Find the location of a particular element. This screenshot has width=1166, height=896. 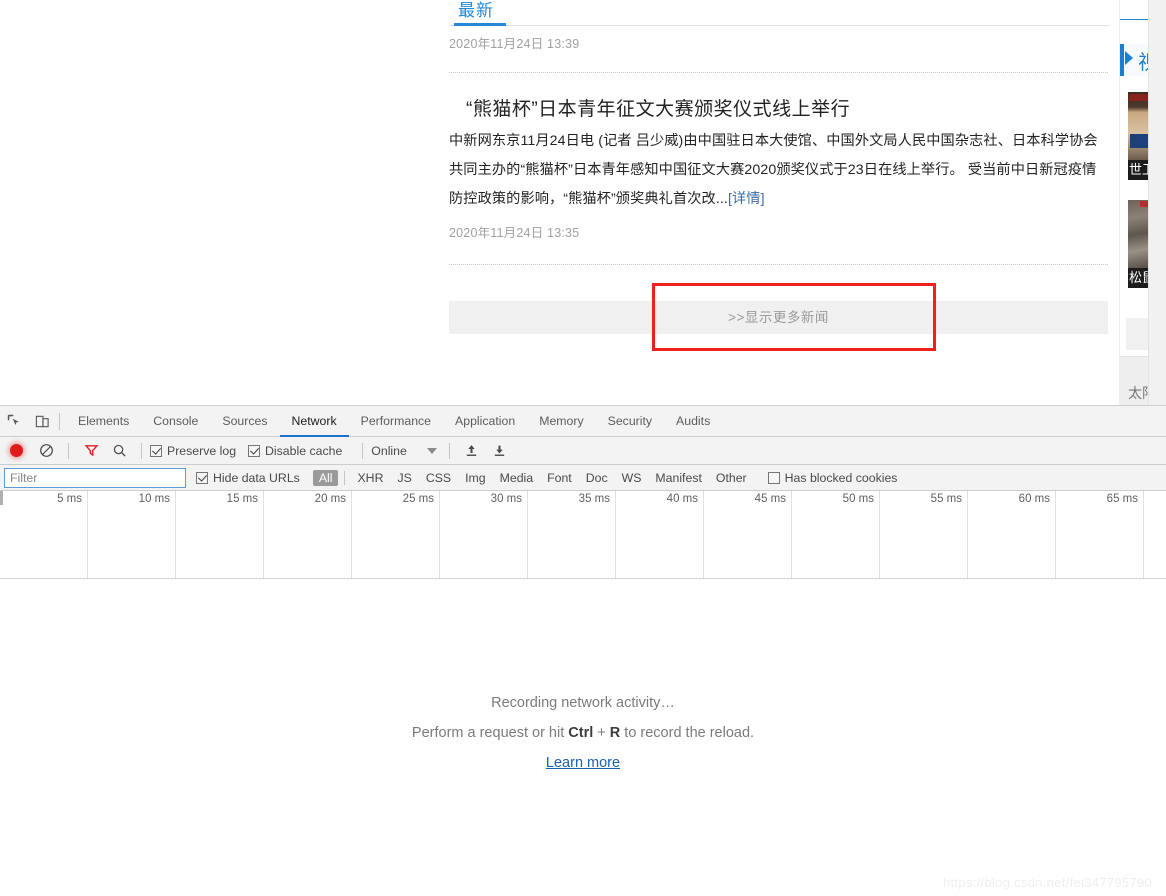

ruler-tick: 55 ms is located at coordinates (924, 534).